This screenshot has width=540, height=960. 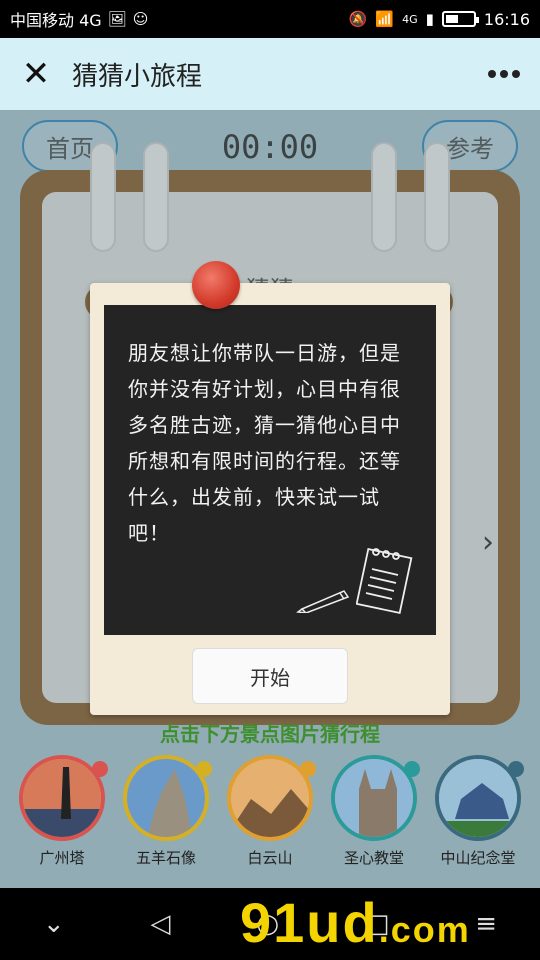 I want to click on spot-canton-tower: 广州塔, so click(x=62, y=811).